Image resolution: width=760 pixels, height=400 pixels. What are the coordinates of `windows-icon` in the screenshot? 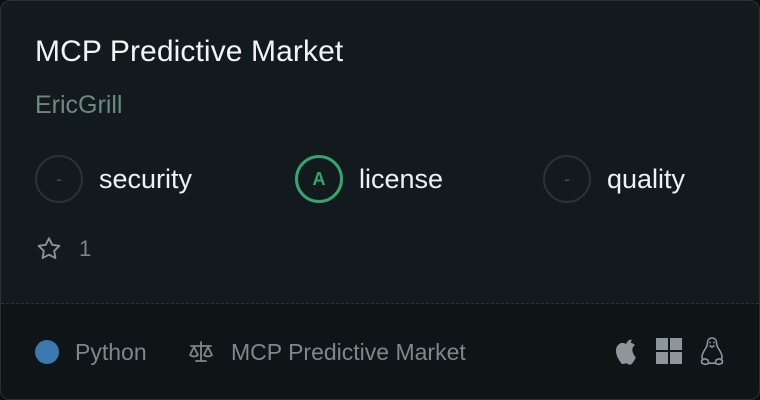 It's located at (669, 351).